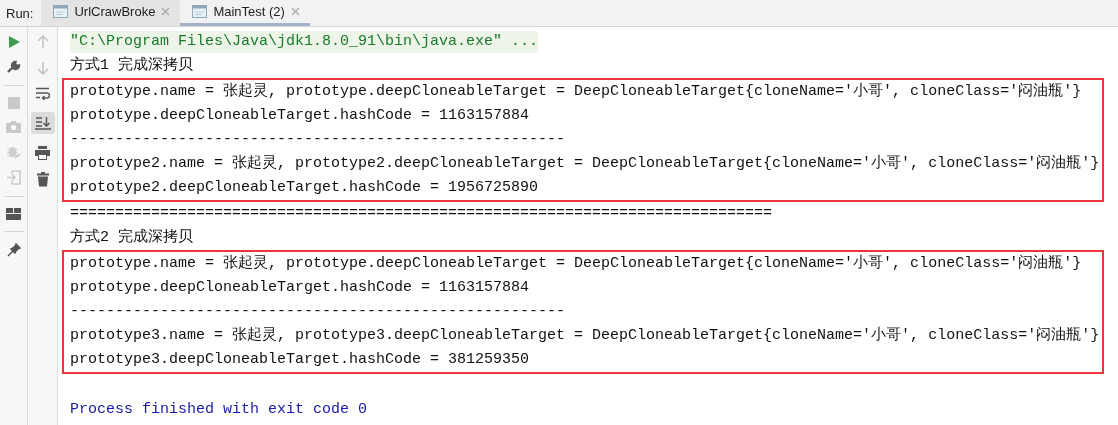 Image resolution: width=1118 pixels, height=425 pixels. What do you see at coordinates (585, 335) in the screenshot?
I see `console-line: prototype3.name = 张起灵, prototype3.deepCloneableTarget = DeepCloneableTarget{cloneName='小哥', cloneClass='闷油瓶'}` at bounding box center [585, 335].